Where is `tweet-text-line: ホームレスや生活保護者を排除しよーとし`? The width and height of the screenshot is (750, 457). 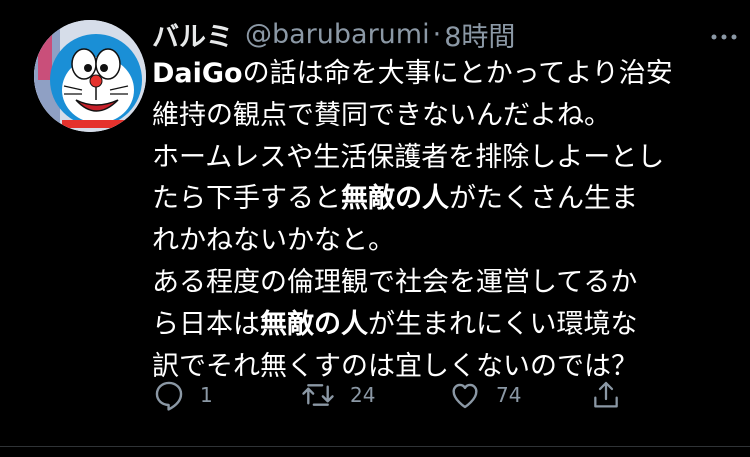
tweet-text-line: ホームレスや生活保護者を排除しよーとし is located at coordinates (448, 158).